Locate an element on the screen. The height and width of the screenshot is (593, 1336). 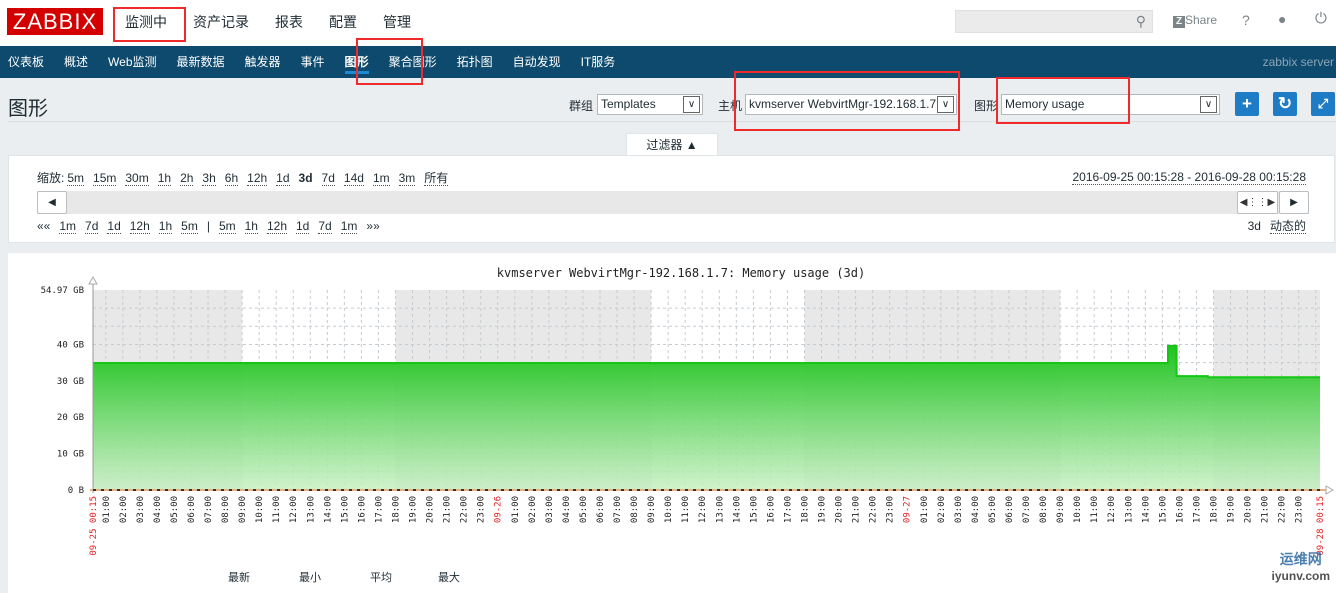
x-tick-label: 09-28 00:15 is located at coordinates (1321, 526).